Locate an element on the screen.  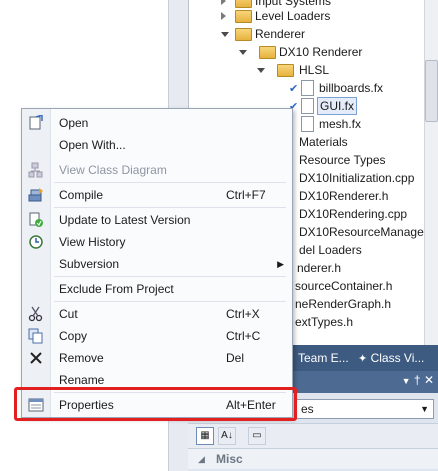
tree-item: DX10Rendering.cpp is located at coordinates (353, 214).